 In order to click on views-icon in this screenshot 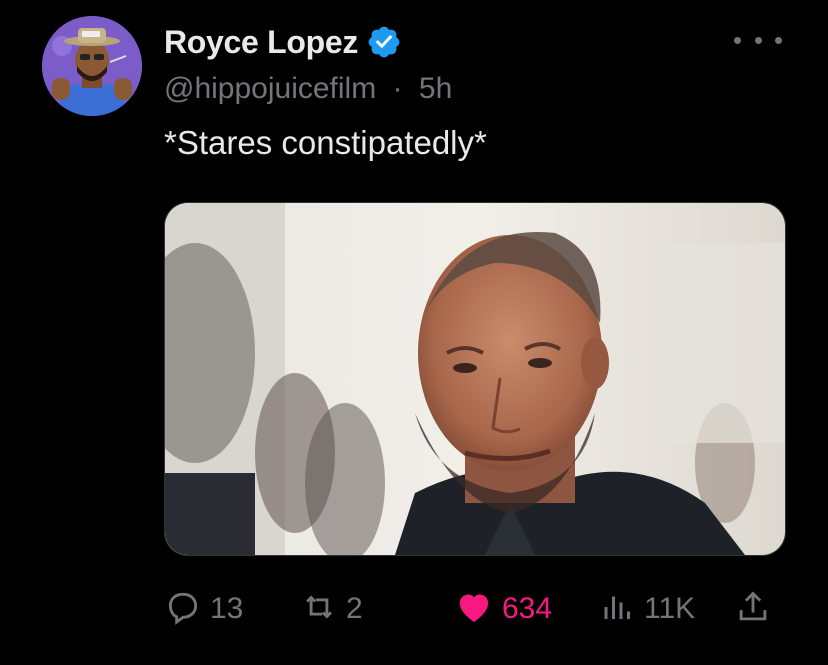, I will do `click(618, 609)`.